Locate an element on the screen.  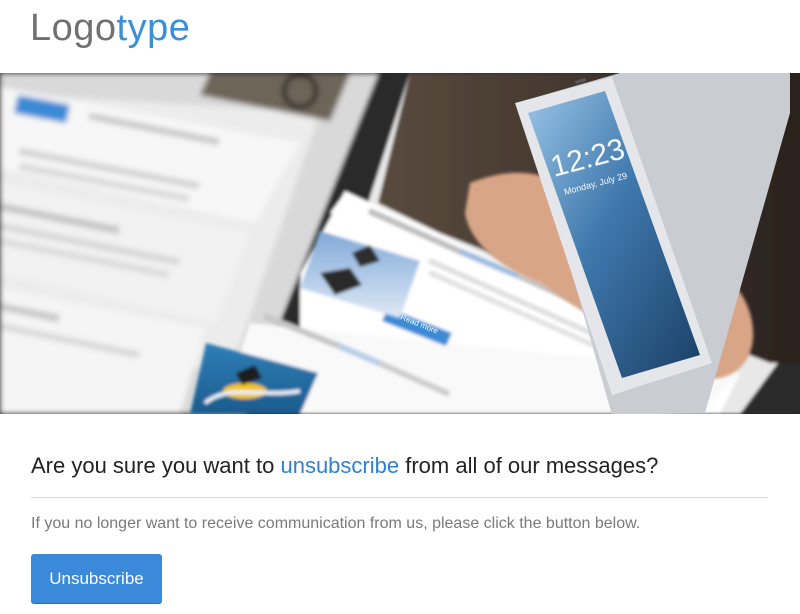
logo-text-accent: type is located at coordinates (153, 28).